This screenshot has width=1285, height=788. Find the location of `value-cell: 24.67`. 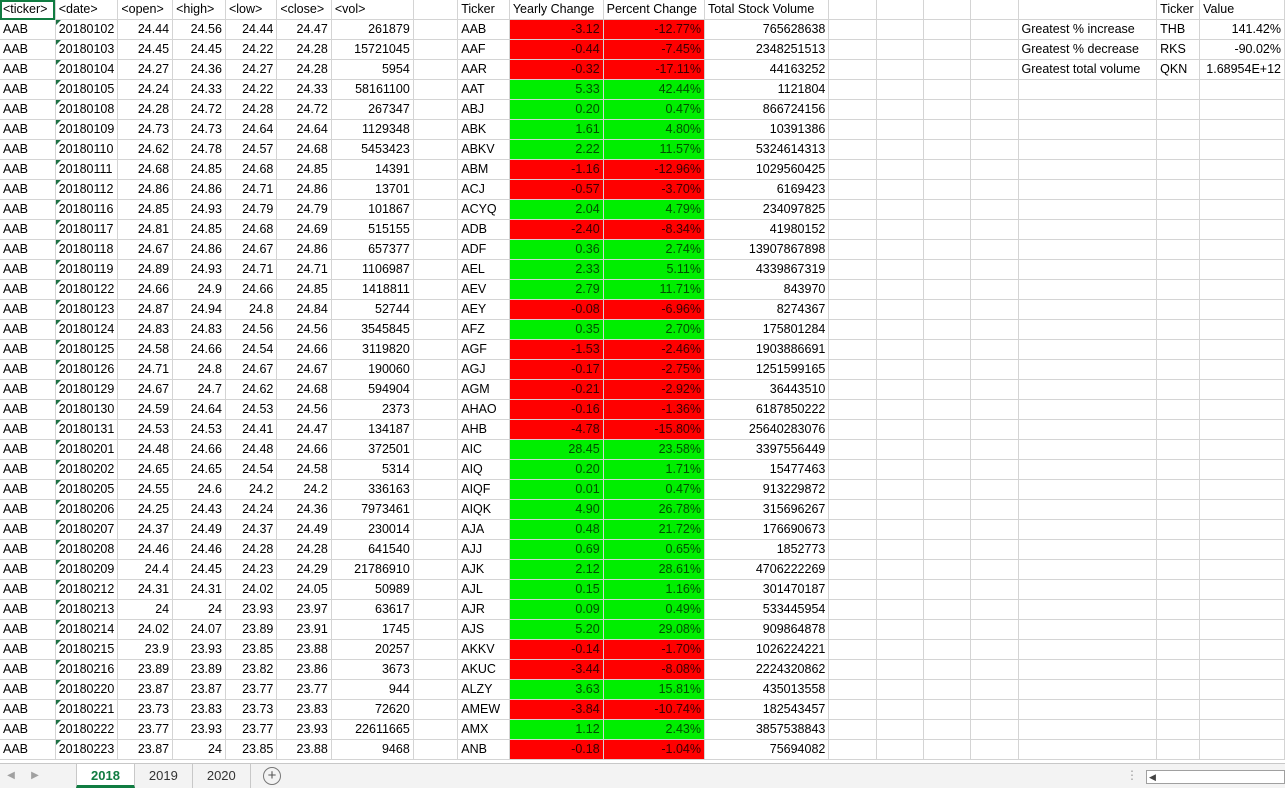

value-cell: 24.67 is located at coordinates (304, 369).